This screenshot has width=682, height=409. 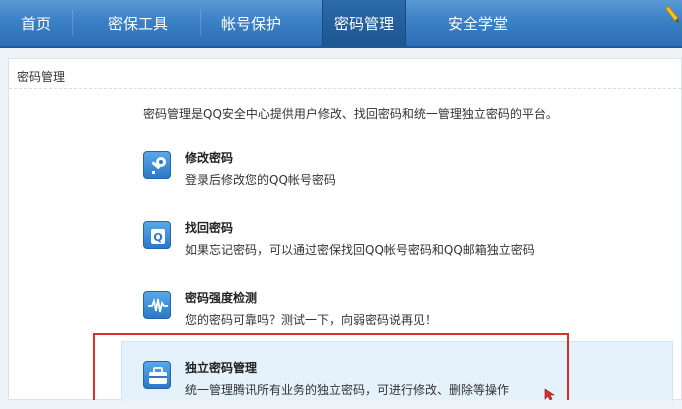 I want to click on item-description: 您的密码可靠吗？测试一下，向弱密码说再见！, so click(x=311, y=320).